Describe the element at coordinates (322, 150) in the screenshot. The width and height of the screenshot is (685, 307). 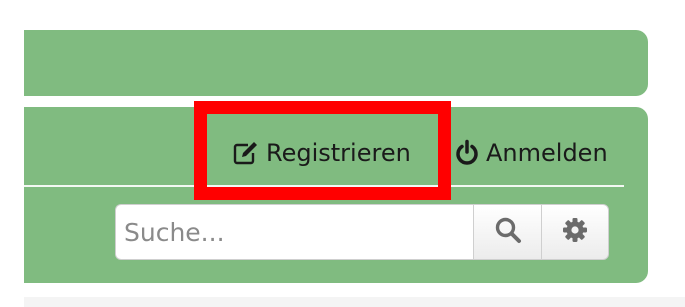
I see `highlight-box` at that location.